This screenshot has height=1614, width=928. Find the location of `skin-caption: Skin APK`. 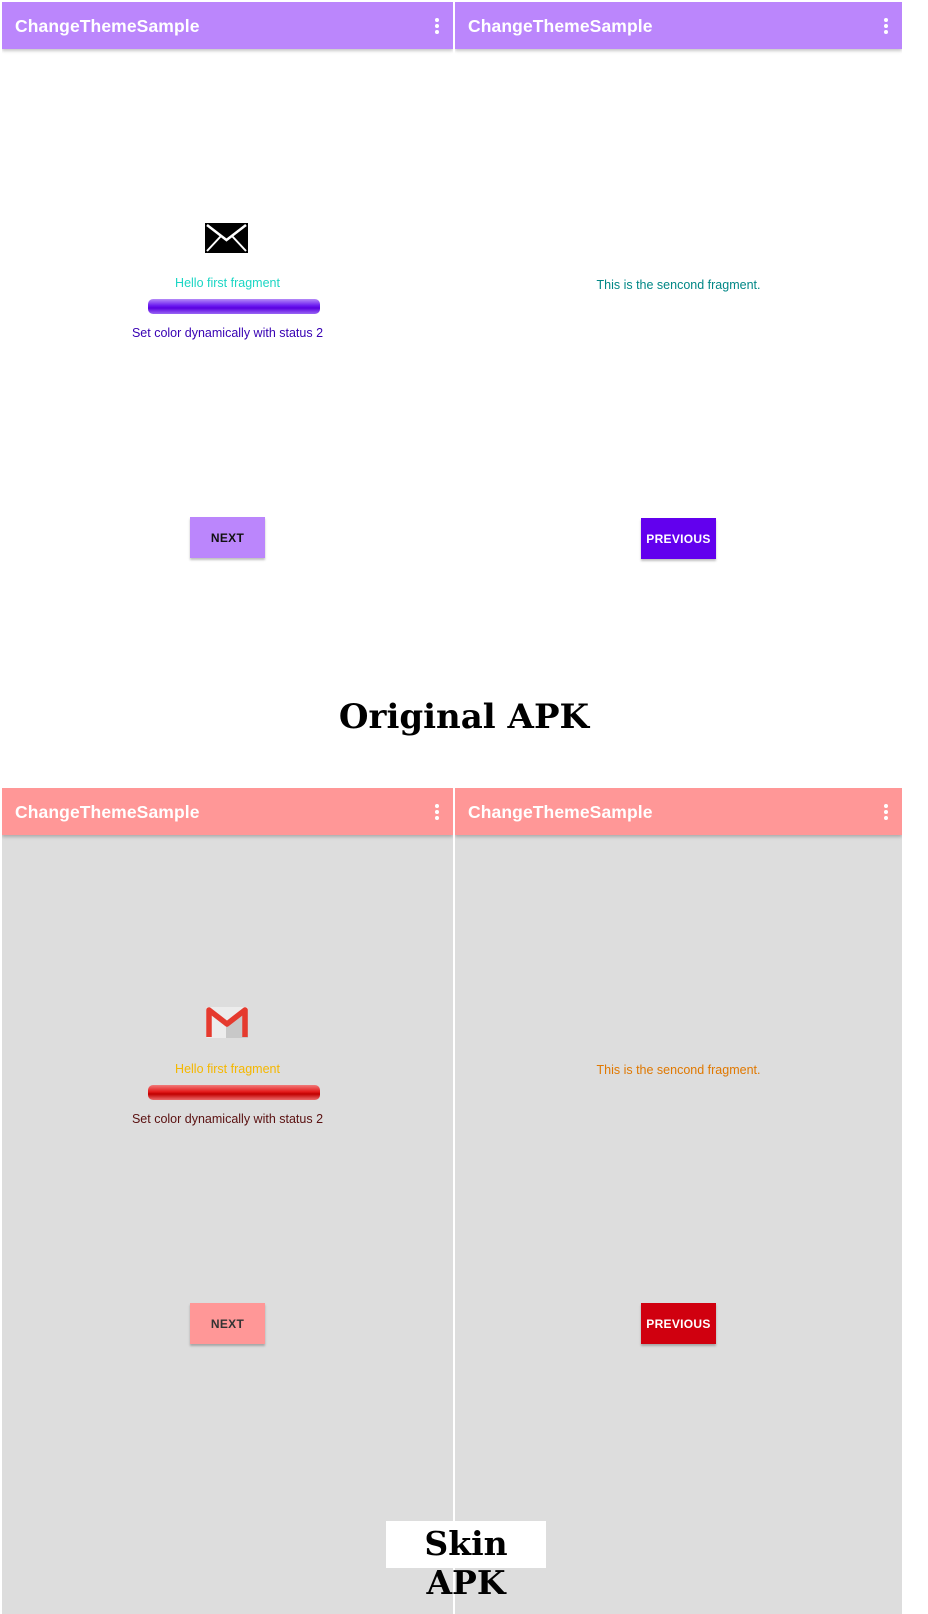

skin-caption: Skin APK is located at coordinates (466, 1563).